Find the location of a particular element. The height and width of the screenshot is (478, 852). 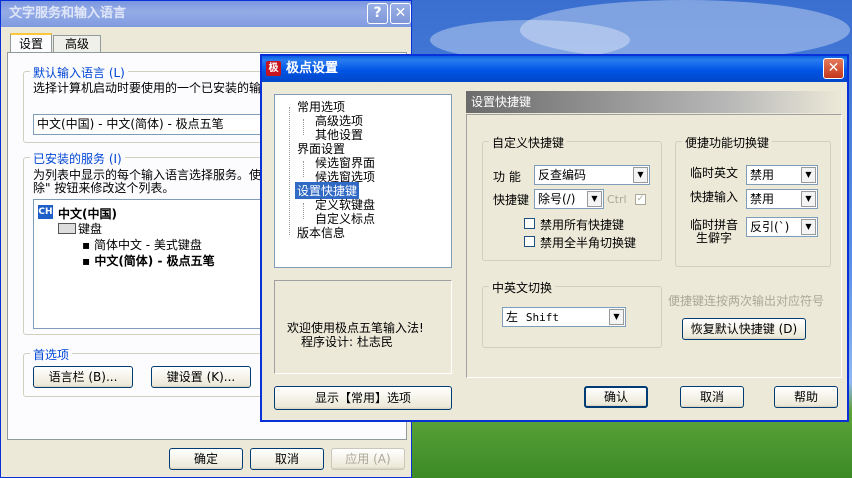

hotkey-label: 快捷键 is located at coordinates (511, 200).